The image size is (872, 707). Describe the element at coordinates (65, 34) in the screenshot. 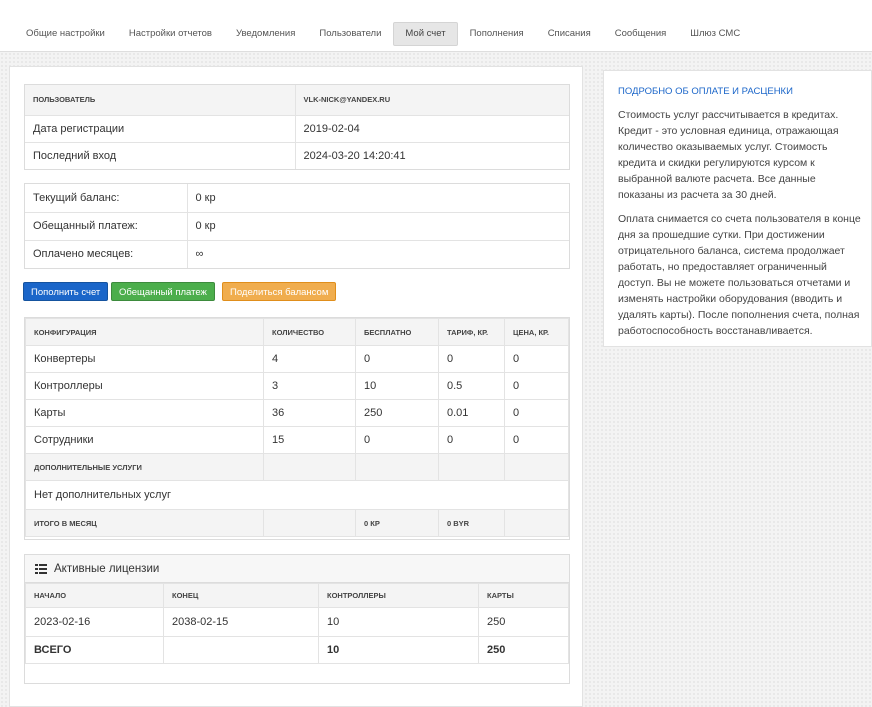

I see `tab-general-settings: Общие настройки` at that location.